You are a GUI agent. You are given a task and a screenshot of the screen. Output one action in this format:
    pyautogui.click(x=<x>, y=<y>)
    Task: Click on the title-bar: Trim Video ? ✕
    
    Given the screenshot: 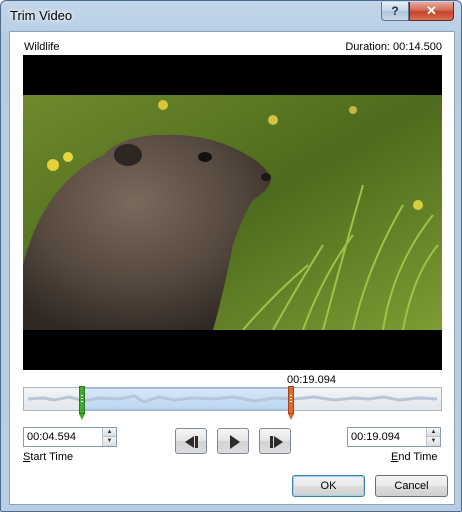 What is the action you would take?
    pyautogui.click(x=231, y=16)
    